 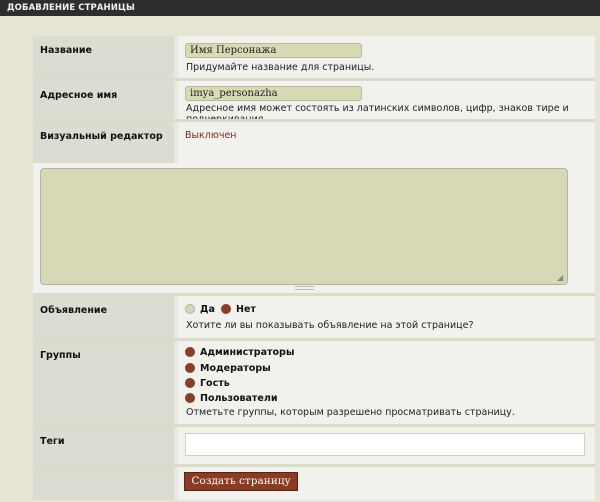 What do you see at coordinates (247, 352) in the screenshot?
I see `group-admins-label: Администраторы` at bounding box center [247, 352].